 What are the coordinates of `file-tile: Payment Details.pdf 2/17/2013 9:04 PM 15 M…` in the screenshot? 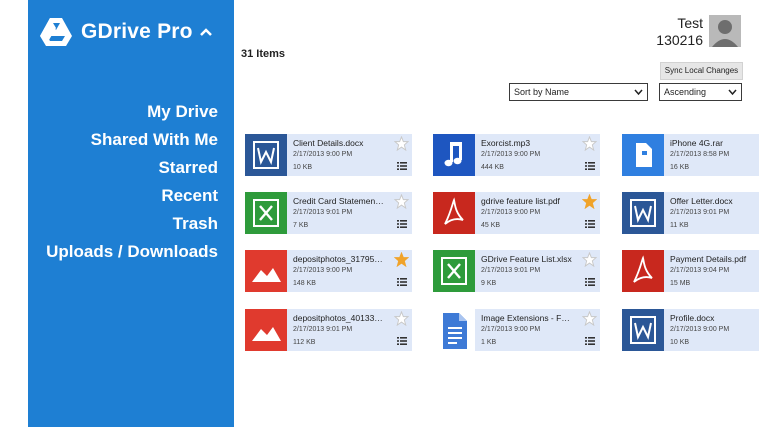 It's located at (690, 271).